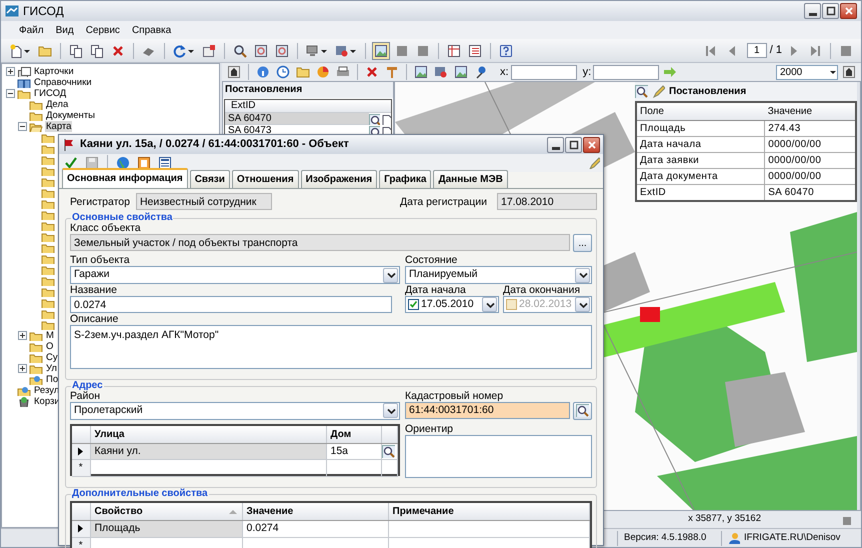  Describe the element at coordinates (475, 51) in the screenshot. I see `list-icon` at that location.